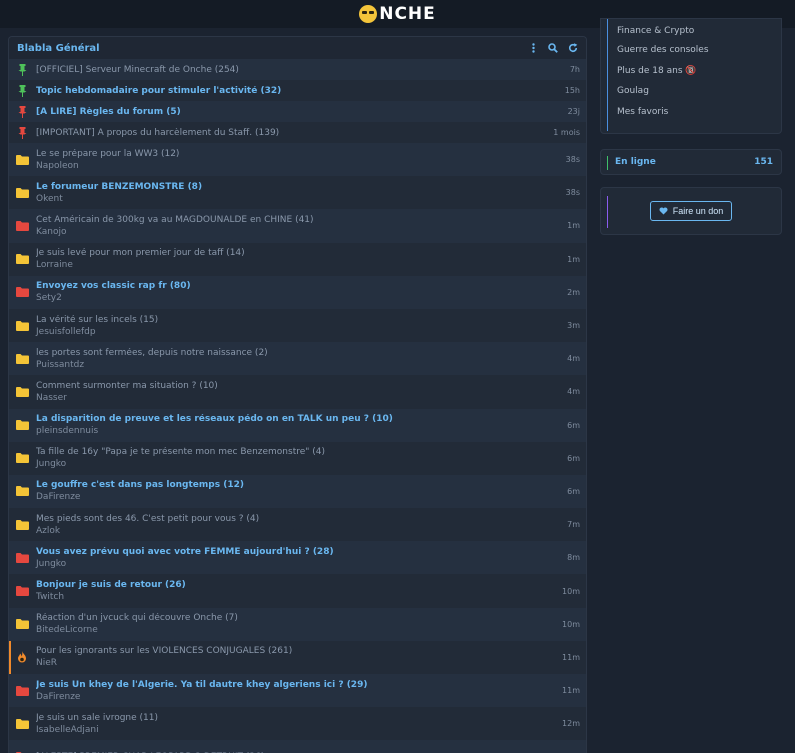  Describe the element at coordinates (288, 265) in the screenshot. I see `topic-author: Lorraine` at that location.